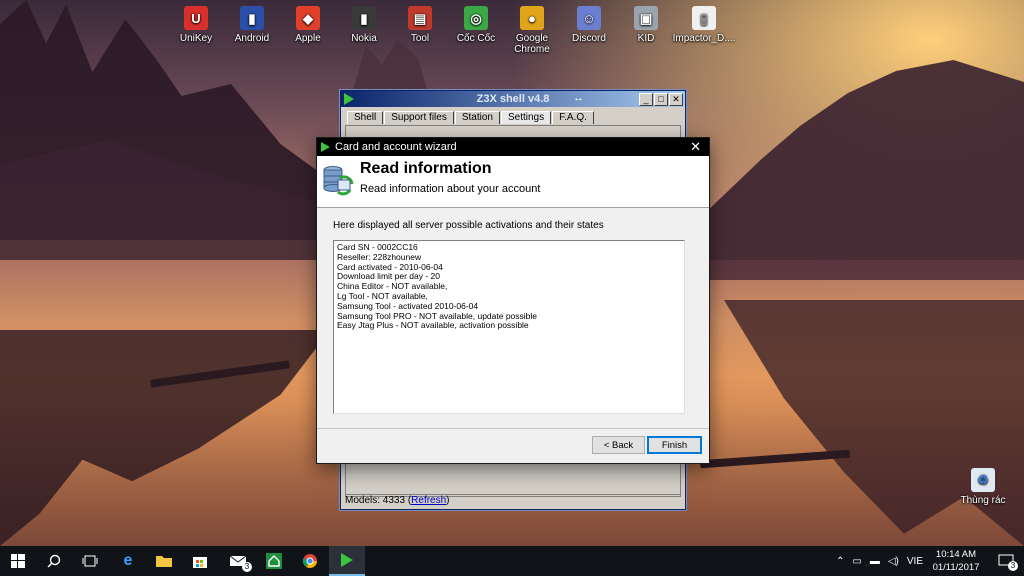 Image resolution: width=1024 pixels, height=576 pixels. I want to click on discord-icon: ☺, so click(589, 18).